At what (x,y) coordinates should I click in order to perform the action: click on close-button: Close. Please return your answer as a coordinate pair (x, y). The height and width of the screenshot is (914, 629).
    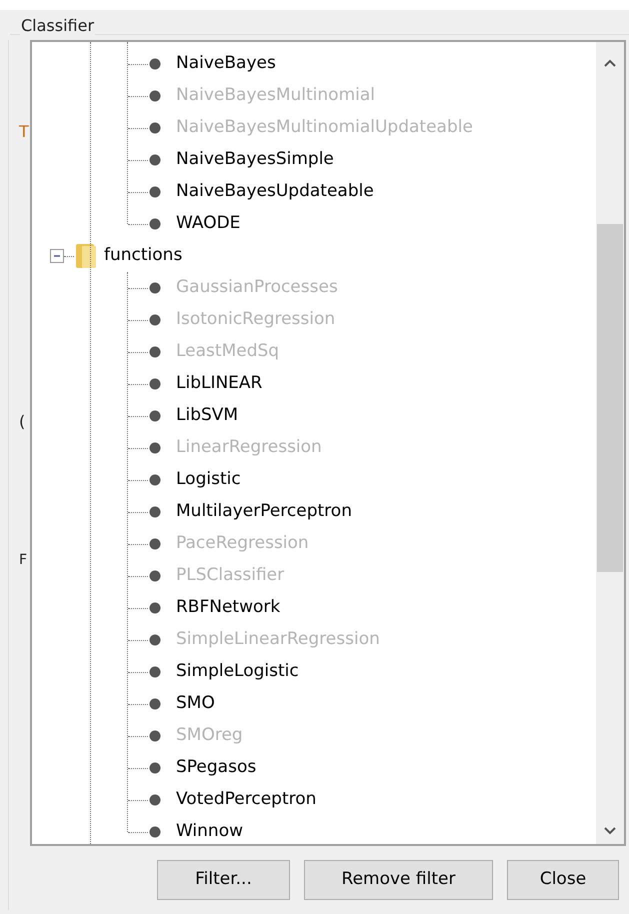
    Looking at the image, I should click on (563, 880).